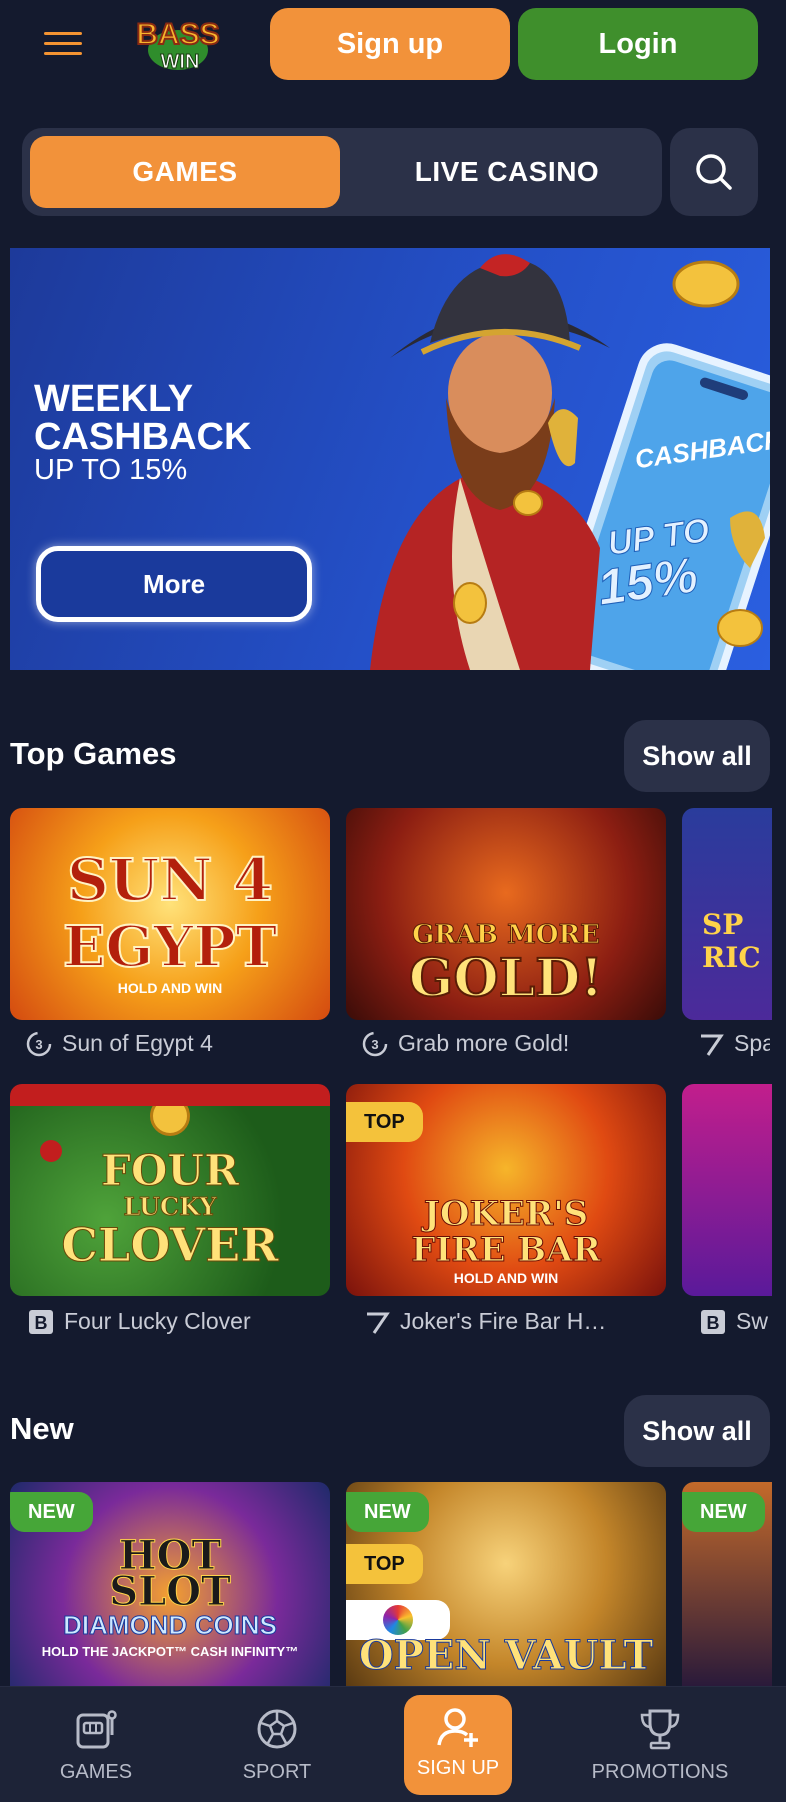  I want to click on card-art-subtitle: EGYPT, so click(170, 947).